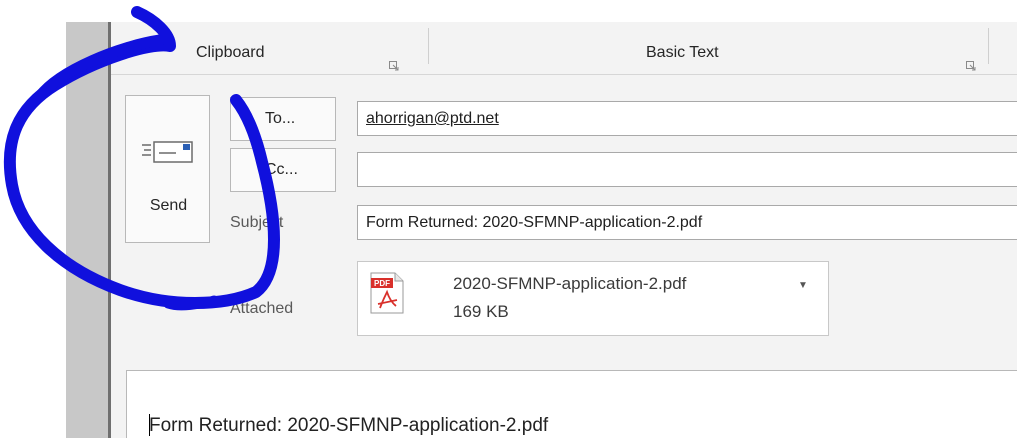 The image size is (1017, 438). What do you see at coordinates (687, 169) in the screenshot?
I see `cc-field` at bounding box center [687, 169].